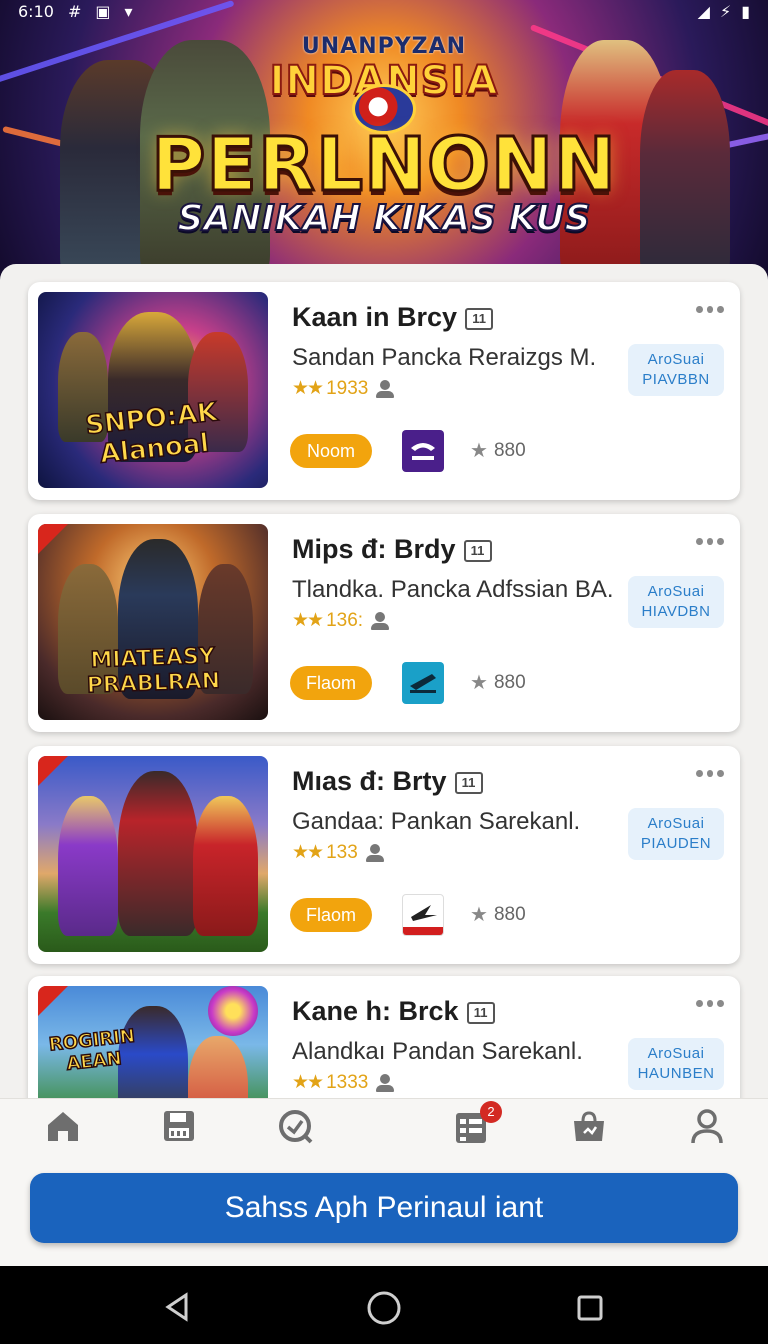  I want to click on signal-icon: ◢, so click(703, 11).